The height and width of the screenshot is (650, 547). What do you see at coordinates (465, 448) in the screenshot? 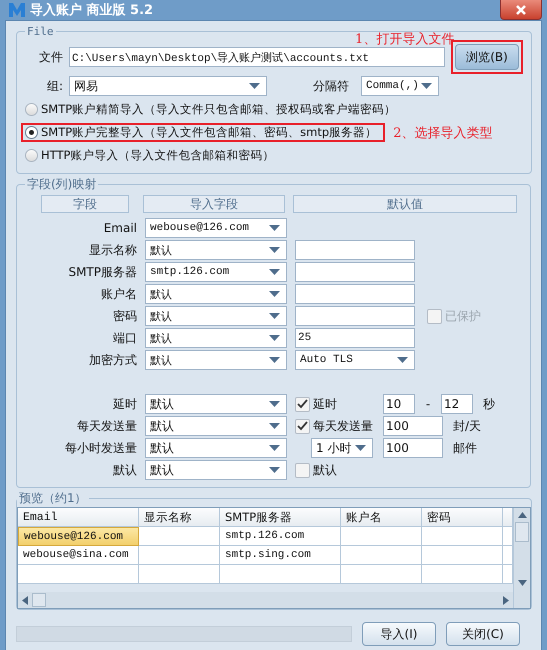
I see `unit-label: 邮件` at bounding box center [465, 448].